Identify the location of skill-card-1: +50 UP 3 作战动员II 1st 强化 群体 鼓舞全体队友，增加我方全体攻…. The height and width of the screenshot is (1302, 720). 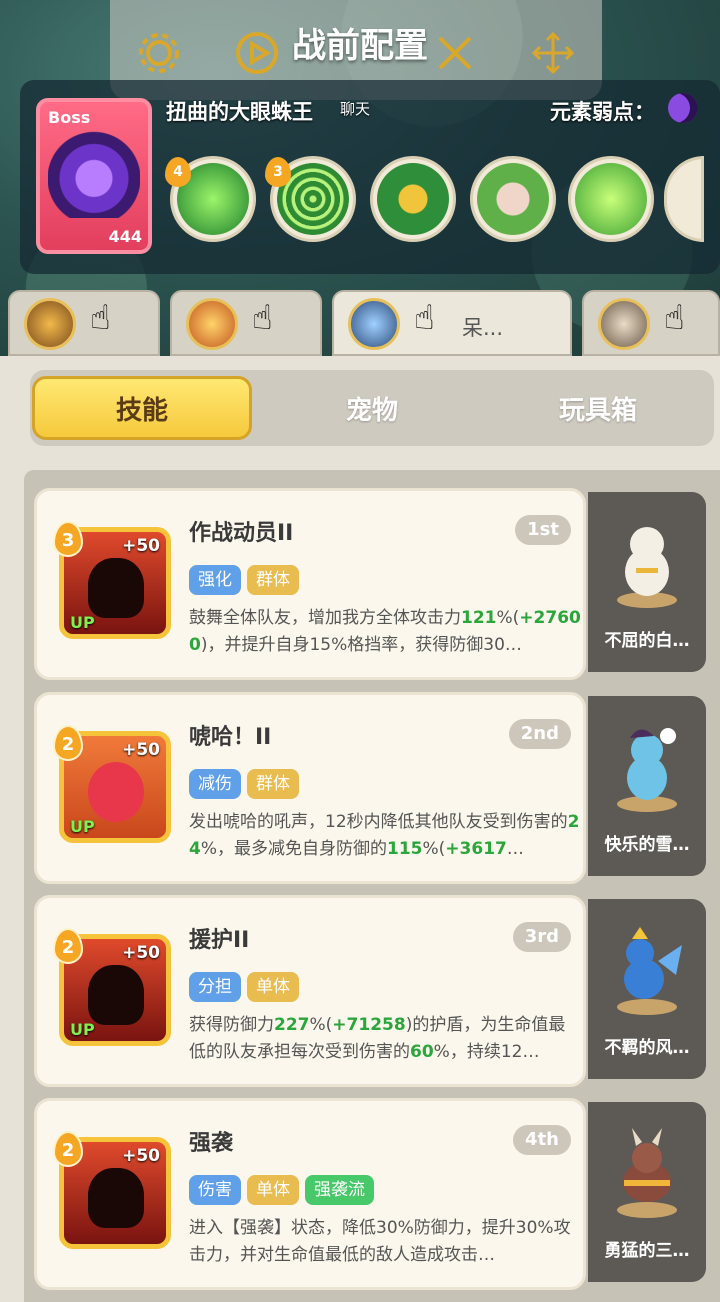
(310, 584).